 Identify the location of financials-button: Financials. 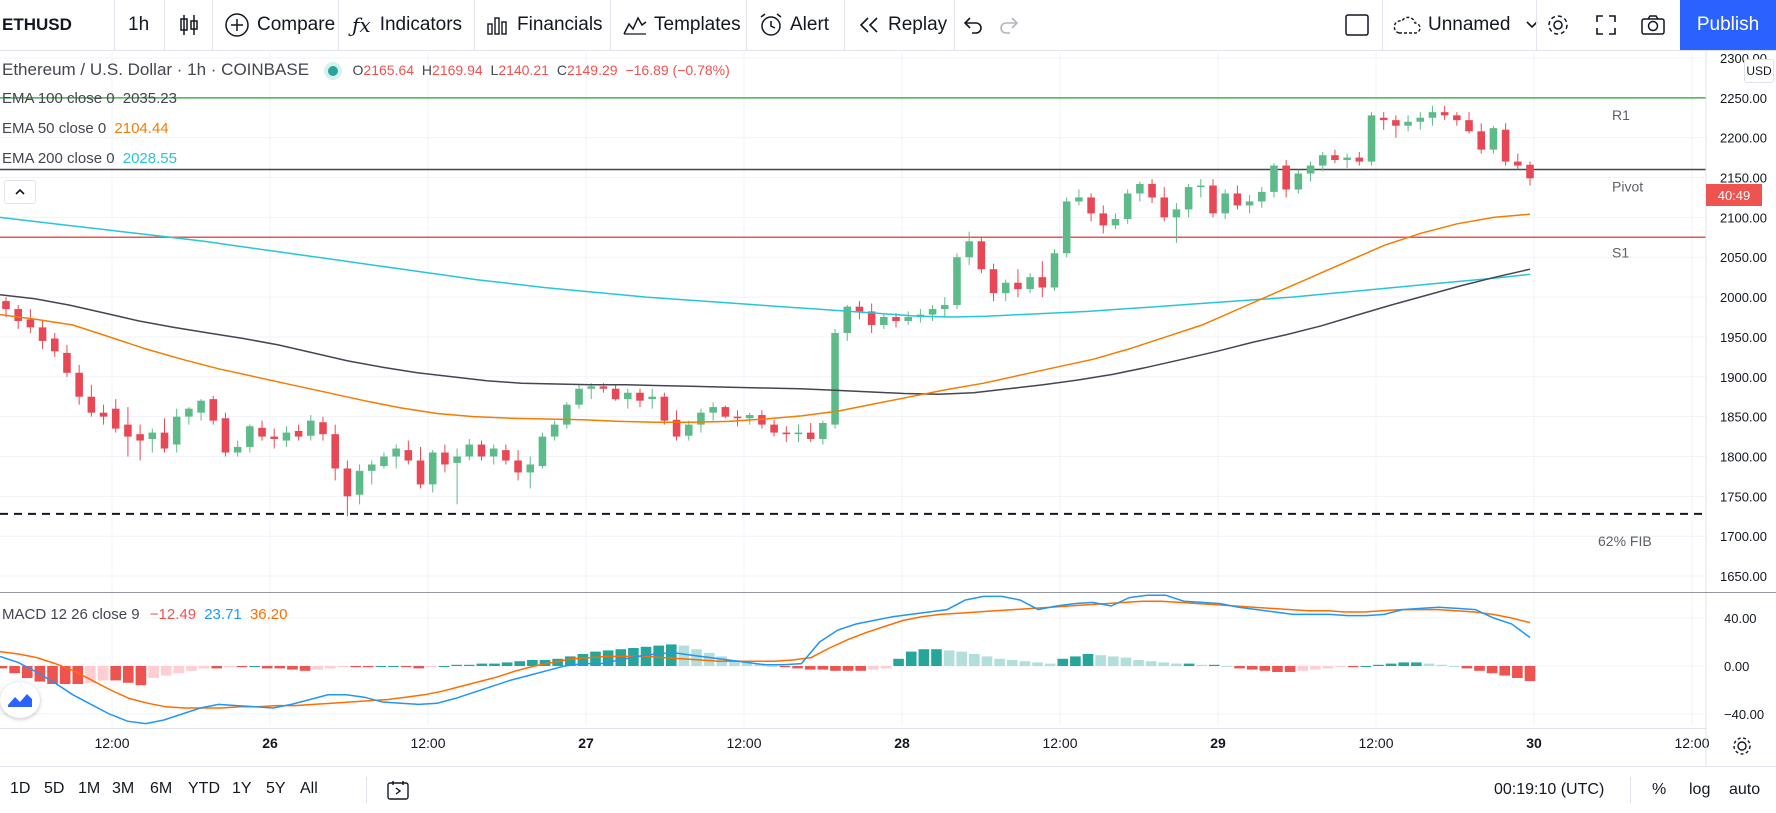
(544, 25).